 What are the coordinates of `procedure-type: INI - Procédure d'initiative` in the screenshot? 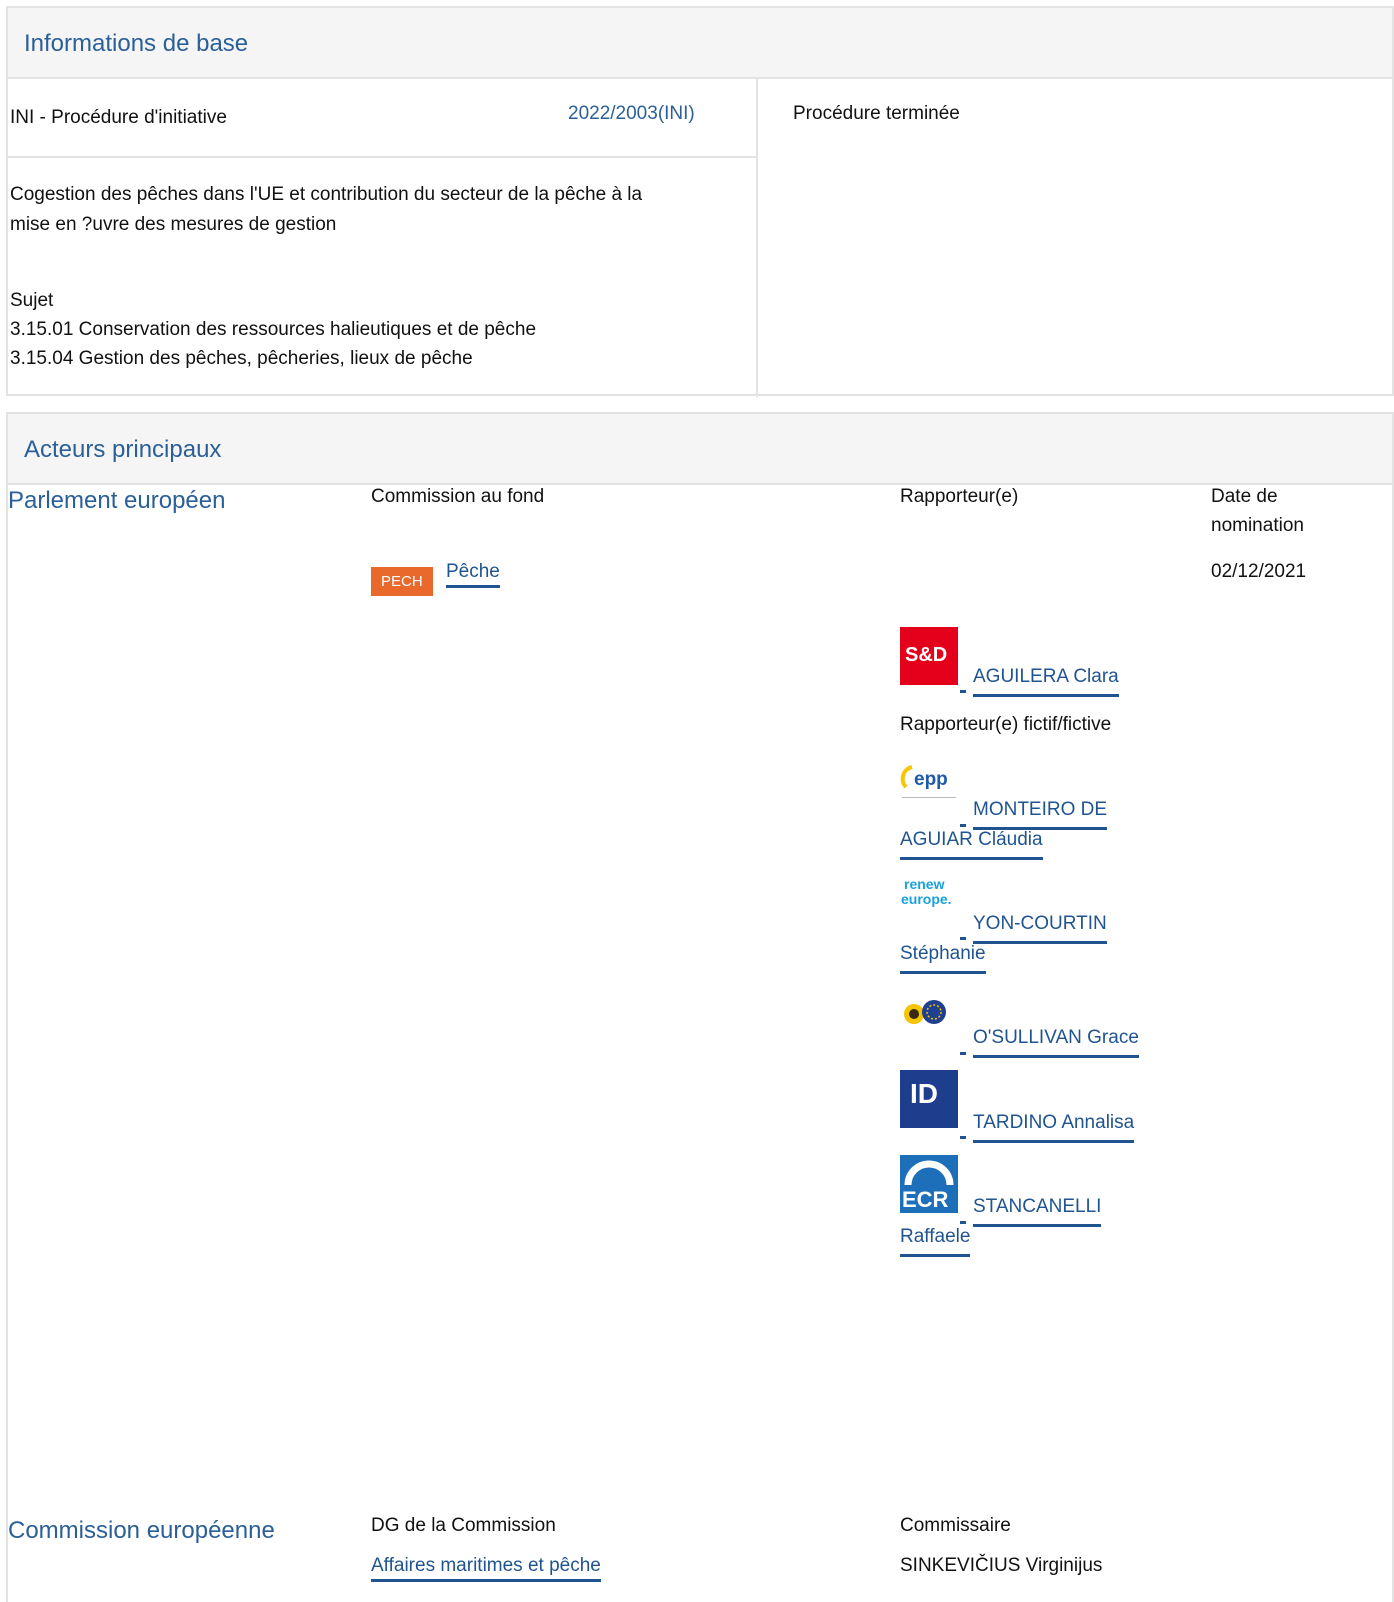 It's located at (118, 117).